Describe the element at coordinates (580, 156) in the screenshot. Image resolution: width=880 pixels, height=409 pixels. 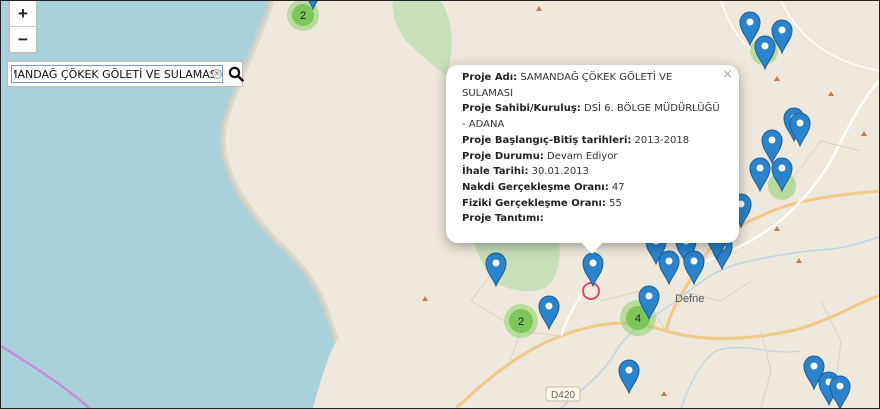
I see `popup-field-value: Devam Ediyor` at that location.